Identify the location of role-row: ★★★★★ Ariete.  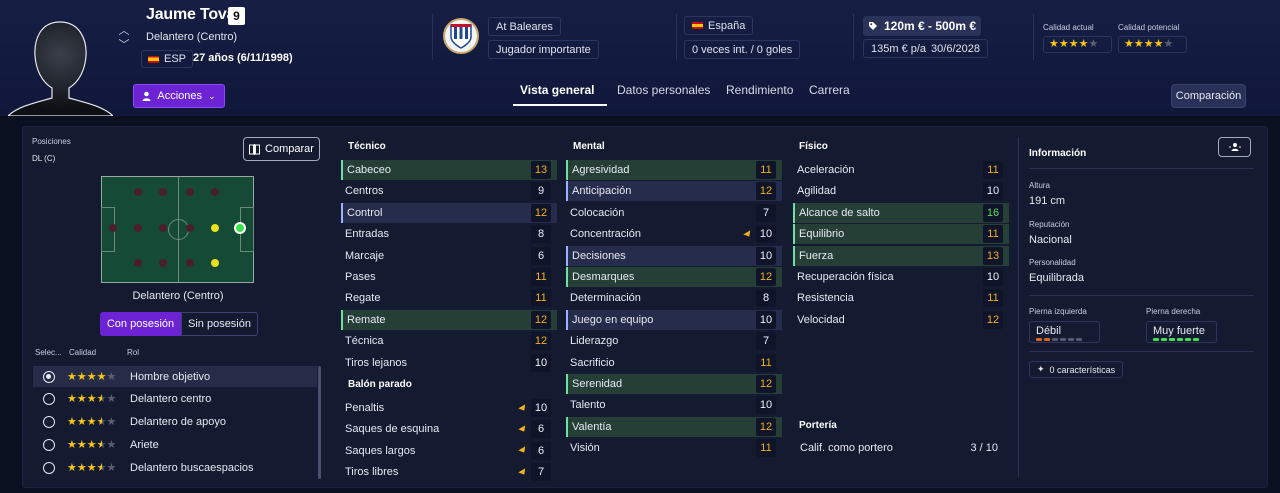
(175, 444).